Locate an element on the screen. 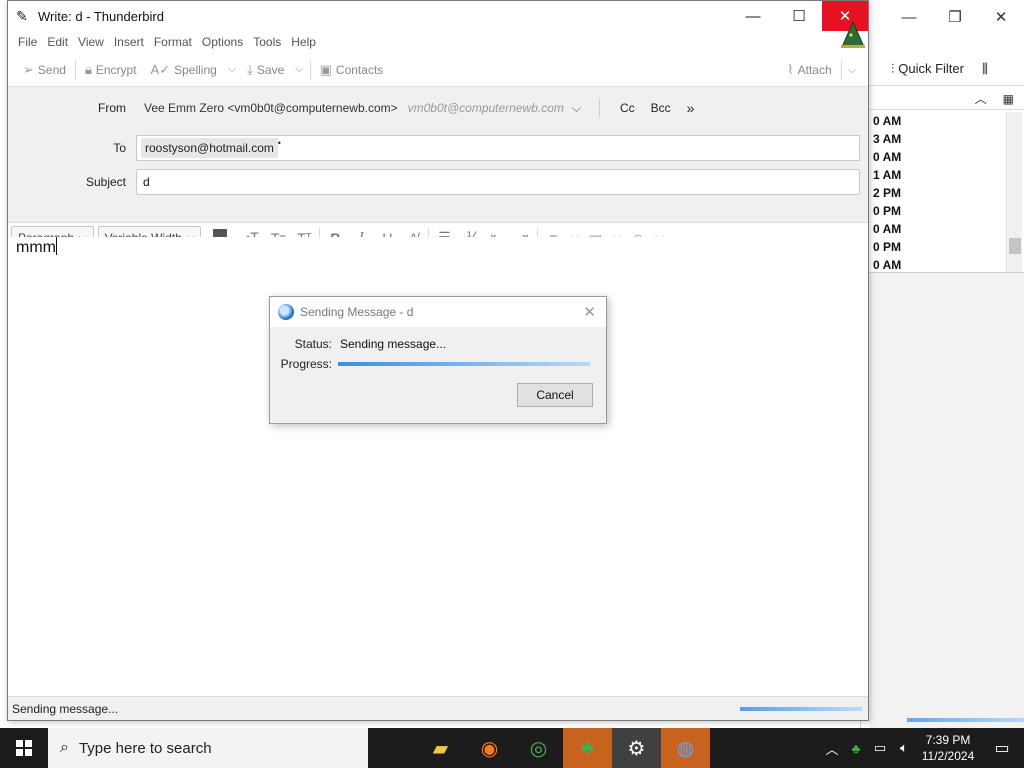 The height and width of the screenshot is (768, 1024). attach-button: ⌇ Attach is located at coordinates (809, 70).